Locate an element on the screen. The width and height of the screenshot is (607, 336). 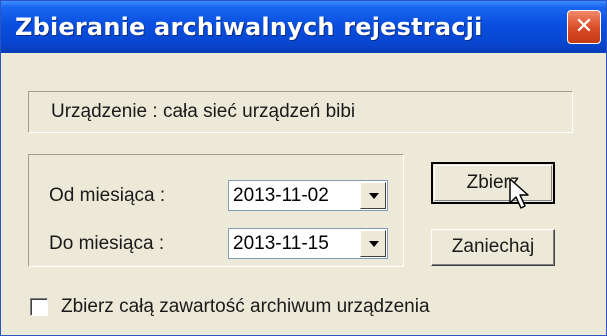
from-month-label: Od miesiąca : is located at coordinates (107, 195).